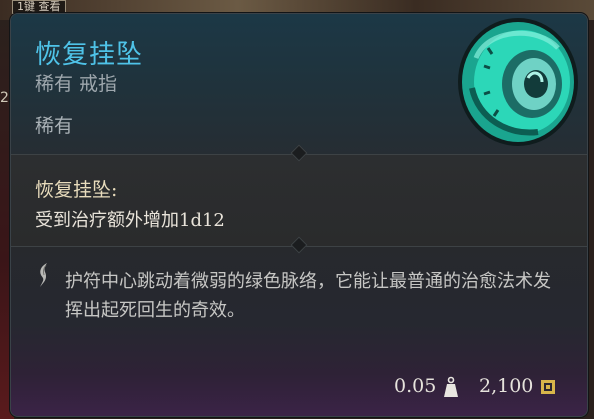  I want to click on side-number: 2, so click(4, 98).